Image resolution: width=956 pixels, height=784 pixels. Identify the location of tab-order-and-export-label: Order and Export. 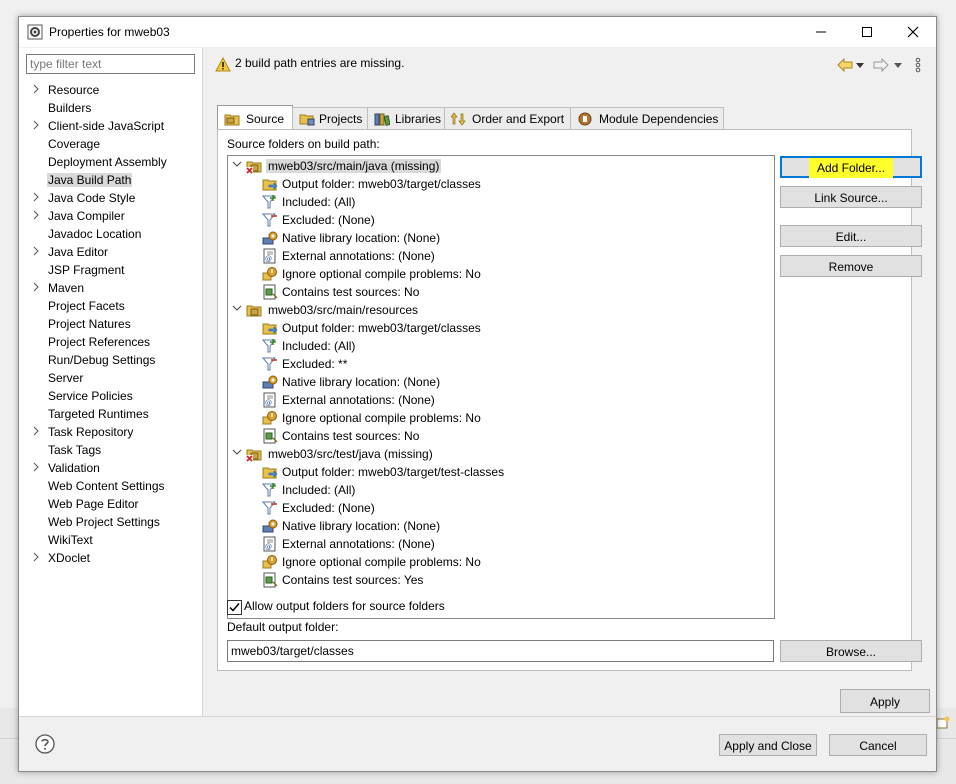
(518, 119).